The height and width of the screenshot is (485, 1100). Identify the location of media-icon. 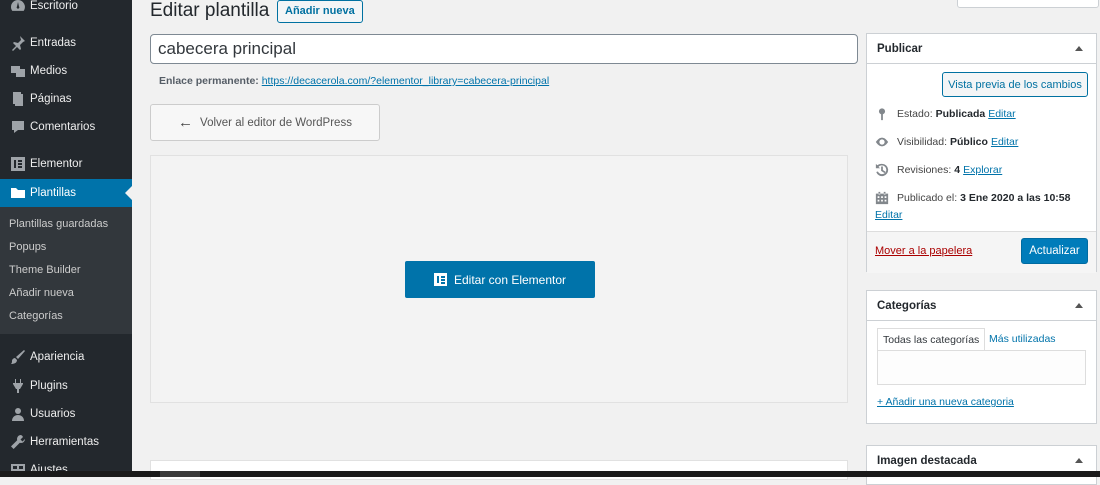
(18, 71).